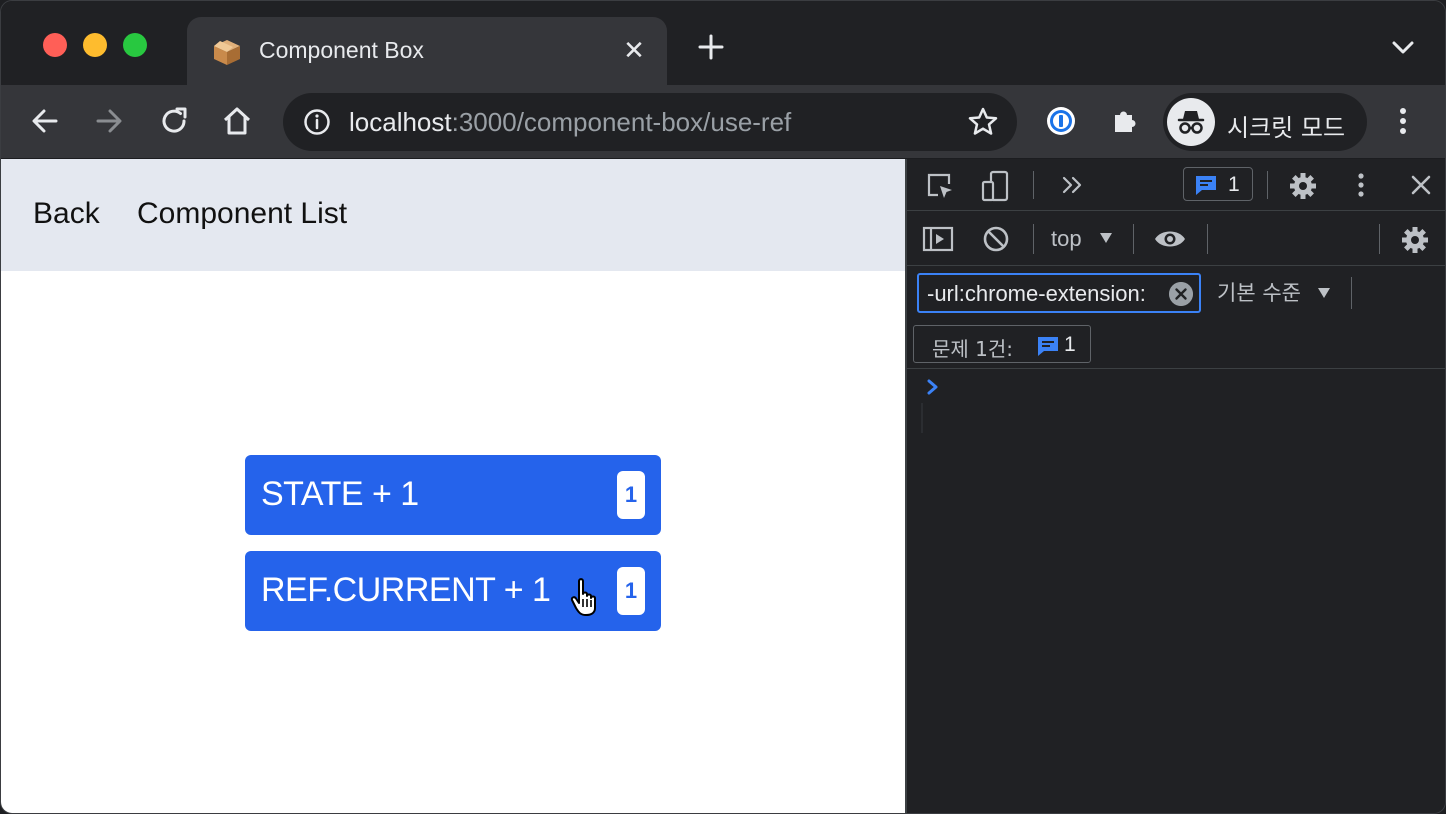  Describe the element at coordinates (1061, 121) in the screenshot. I see `password-manager-icon` at that location.